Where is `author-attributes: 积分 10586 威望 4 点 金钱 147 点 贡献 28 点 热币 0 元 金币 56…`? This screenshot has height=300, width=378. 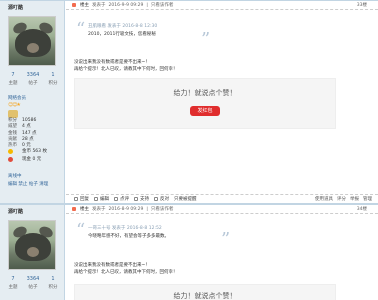 author-attributes: 积分 10586 威望 4 点 金钱 147 点 贡献 28 点 热币 0 元 金币 56… is located at coordinates (27, 141).